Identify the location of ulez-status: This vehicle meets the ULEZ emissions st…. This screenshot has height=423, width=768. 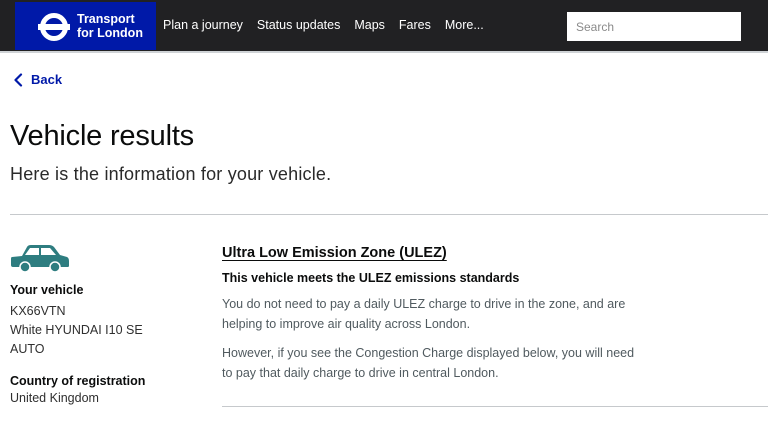
(371, 278).